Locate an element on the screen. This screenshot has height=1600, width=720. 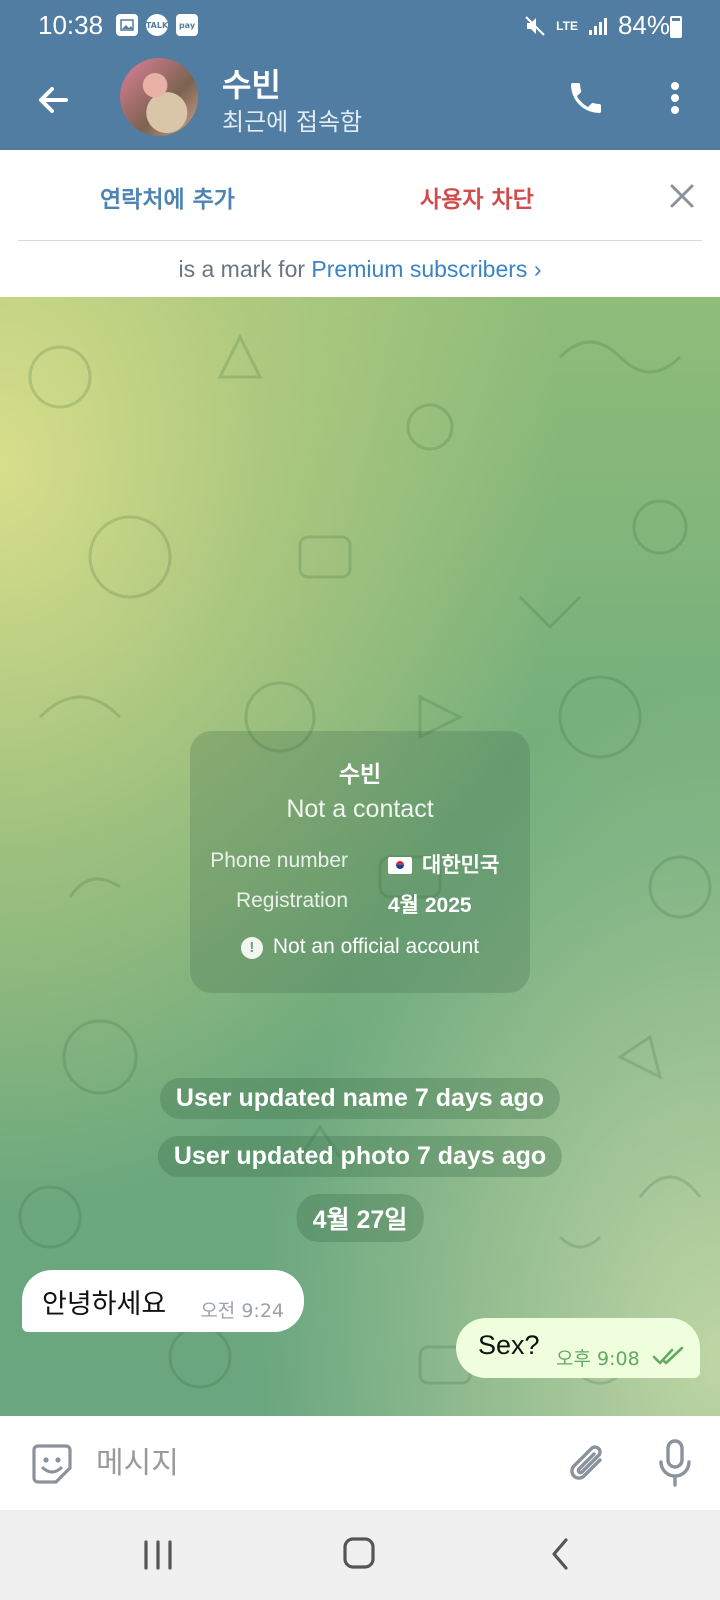
microphone-icon is located at coordinates (675, 1463).